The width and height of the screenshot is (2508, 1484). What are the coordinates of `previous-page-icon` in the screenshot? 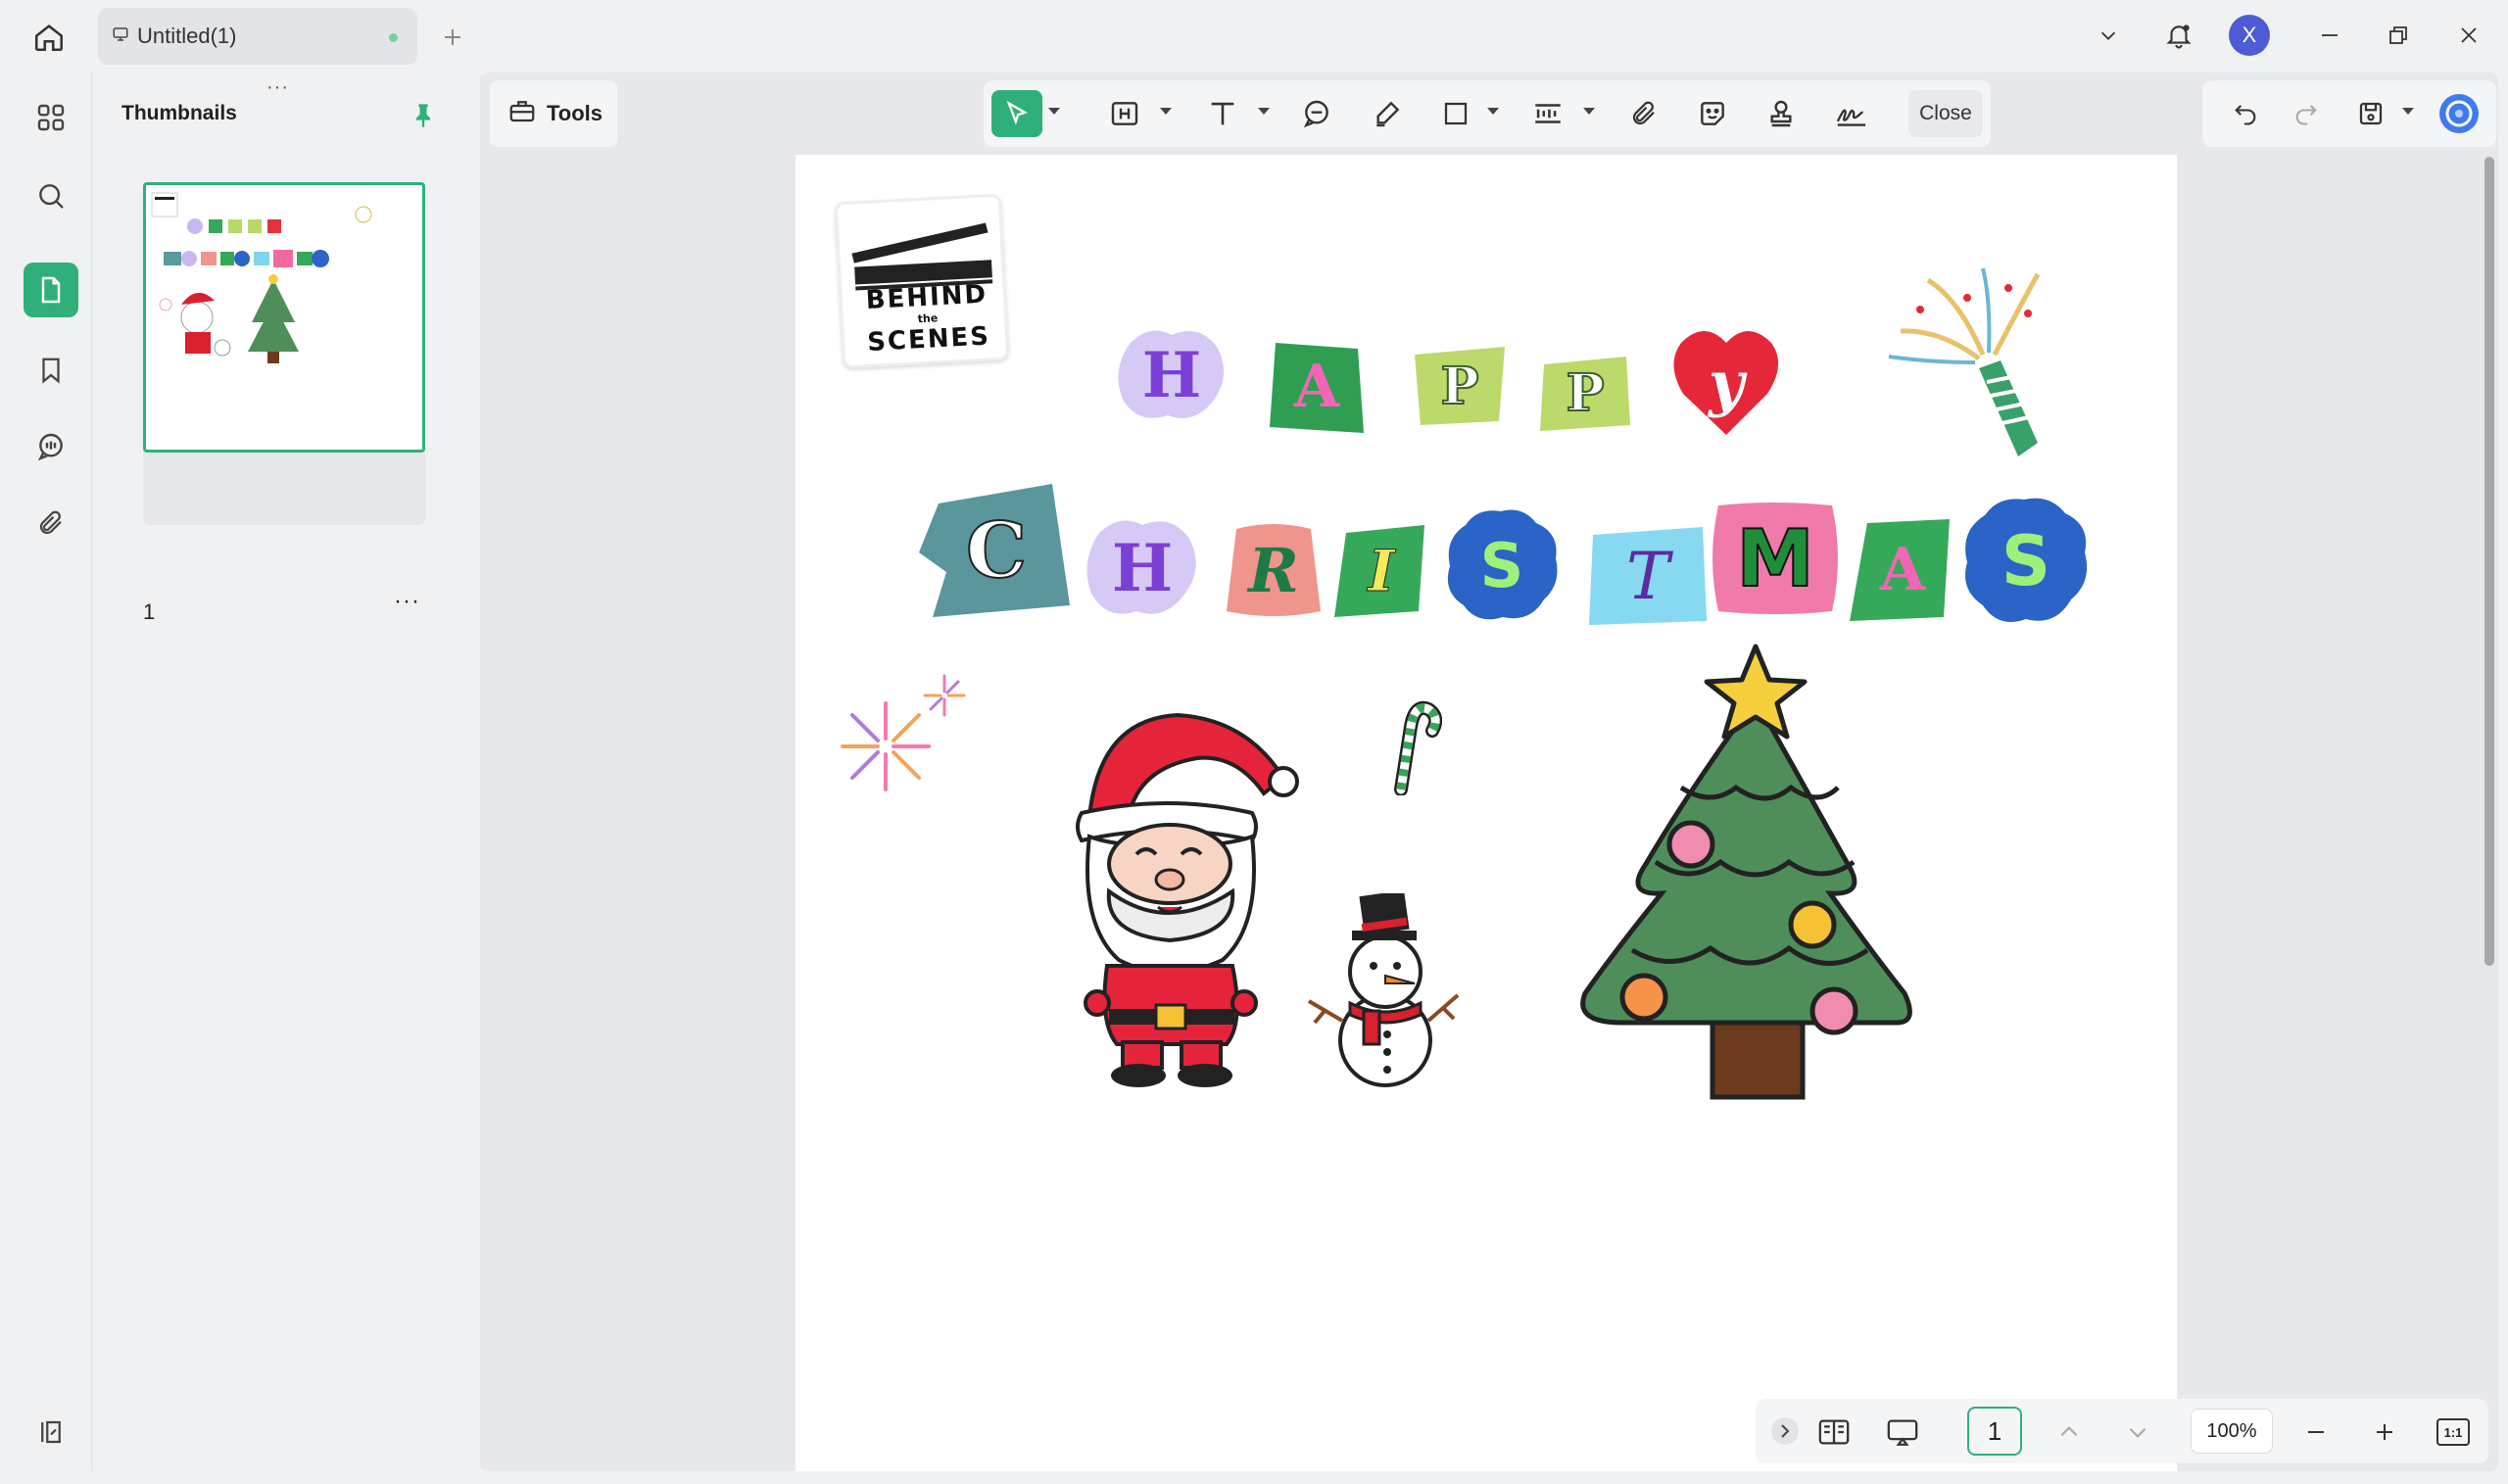 It's located at (2069, 1432).